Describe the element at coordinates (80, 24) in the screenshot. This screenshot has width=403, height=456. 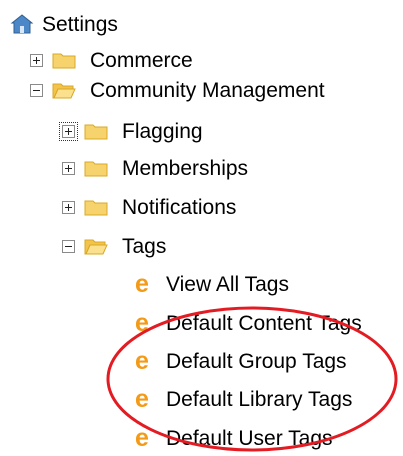
I see `tree-node-label: Settings` at that location.